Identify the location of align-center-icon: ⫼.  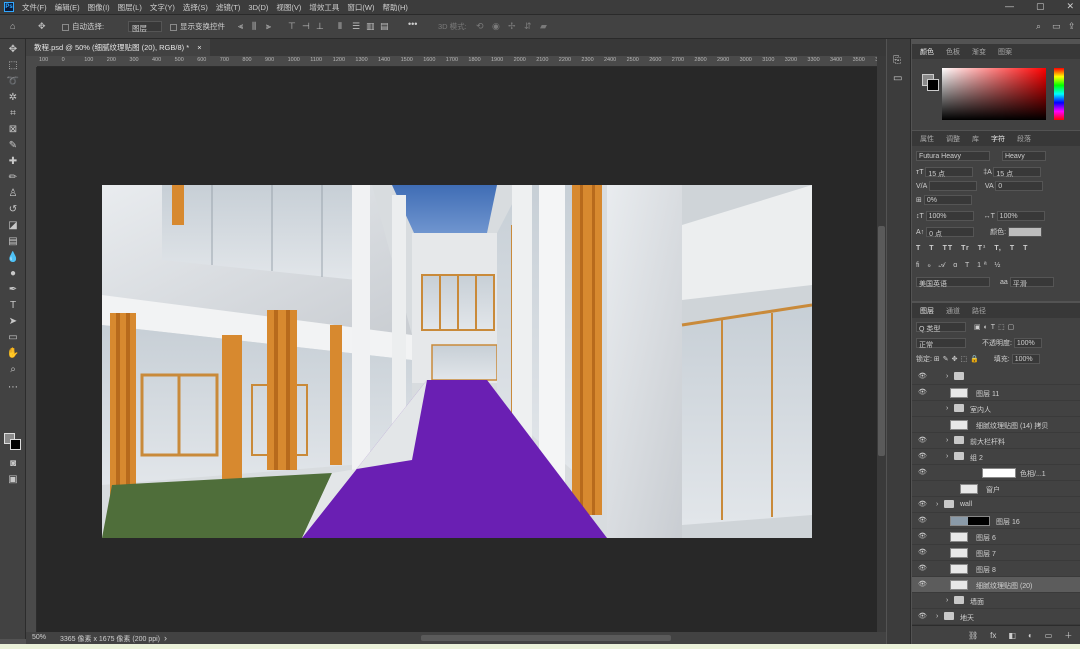
(254, 26).